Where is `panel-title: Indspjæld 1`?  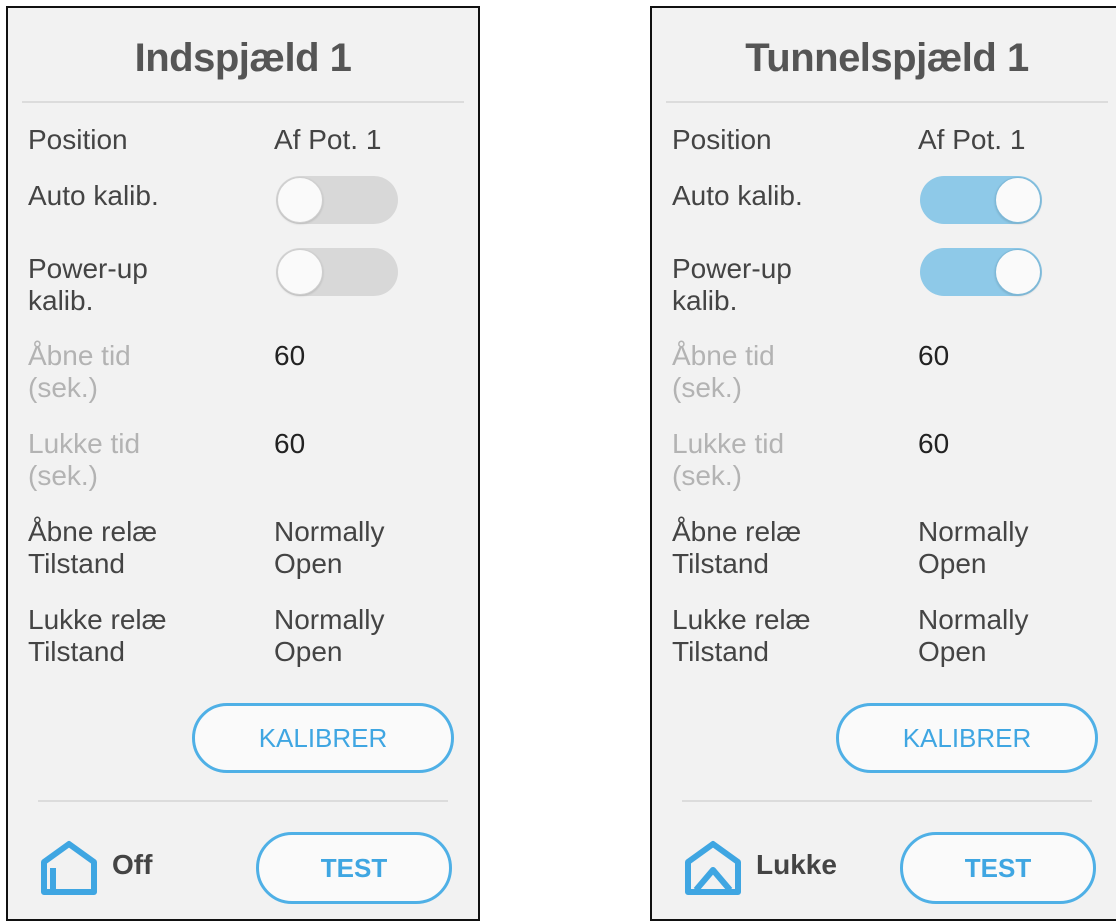
panel-title: Indspjæld 1 is located at coordinates (243, 58).